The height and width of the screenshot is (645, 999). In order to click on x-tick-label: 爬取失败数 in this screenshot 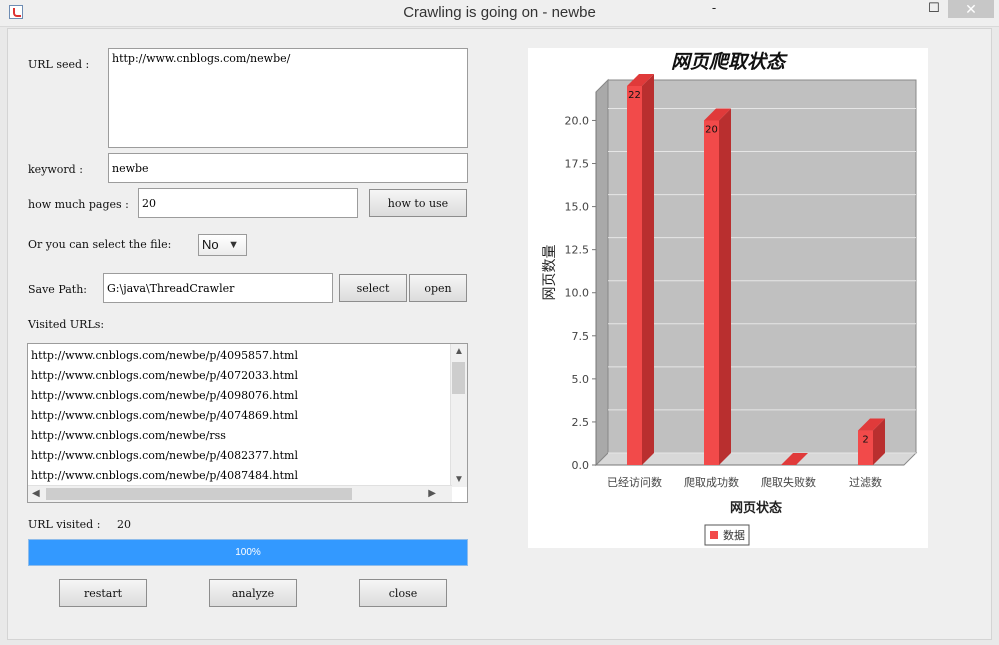, I will do `click(788, 482)`.